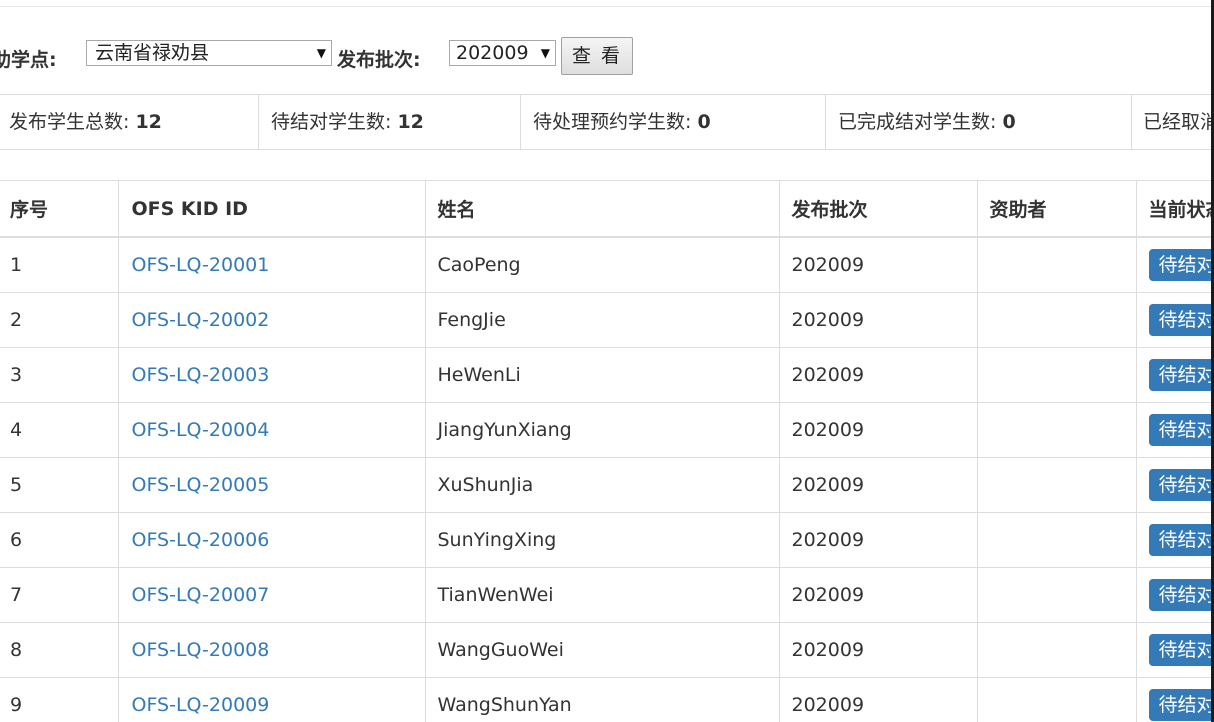 The height and width of the screenshot is (722, 1214). What do you see at coordinates (201, 320) in the screenshot?
I see `kid-id-link: OFS-LQ-20002` at bounding box center [201, 320].